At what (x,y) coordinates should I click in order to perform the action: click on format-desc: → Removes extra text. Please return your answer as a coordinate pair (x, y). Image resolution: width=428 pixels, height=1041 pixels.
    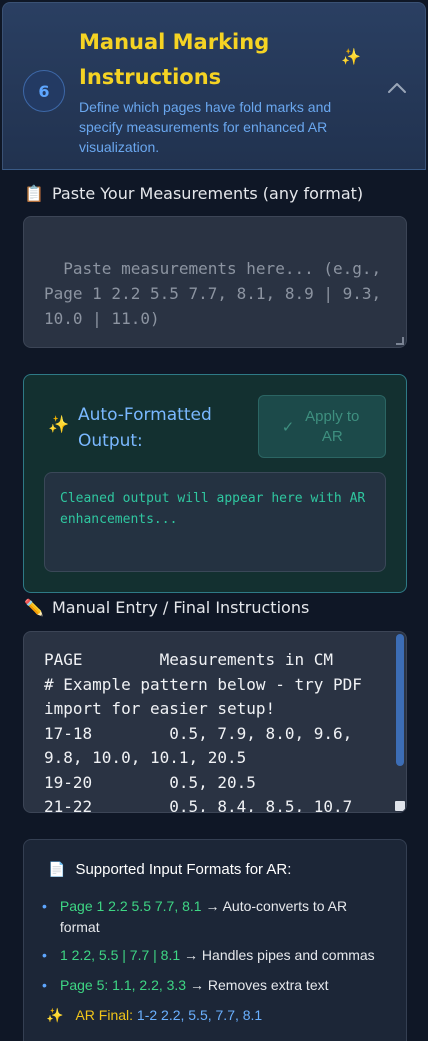
    Looking at the image, I should click on (257, 985).